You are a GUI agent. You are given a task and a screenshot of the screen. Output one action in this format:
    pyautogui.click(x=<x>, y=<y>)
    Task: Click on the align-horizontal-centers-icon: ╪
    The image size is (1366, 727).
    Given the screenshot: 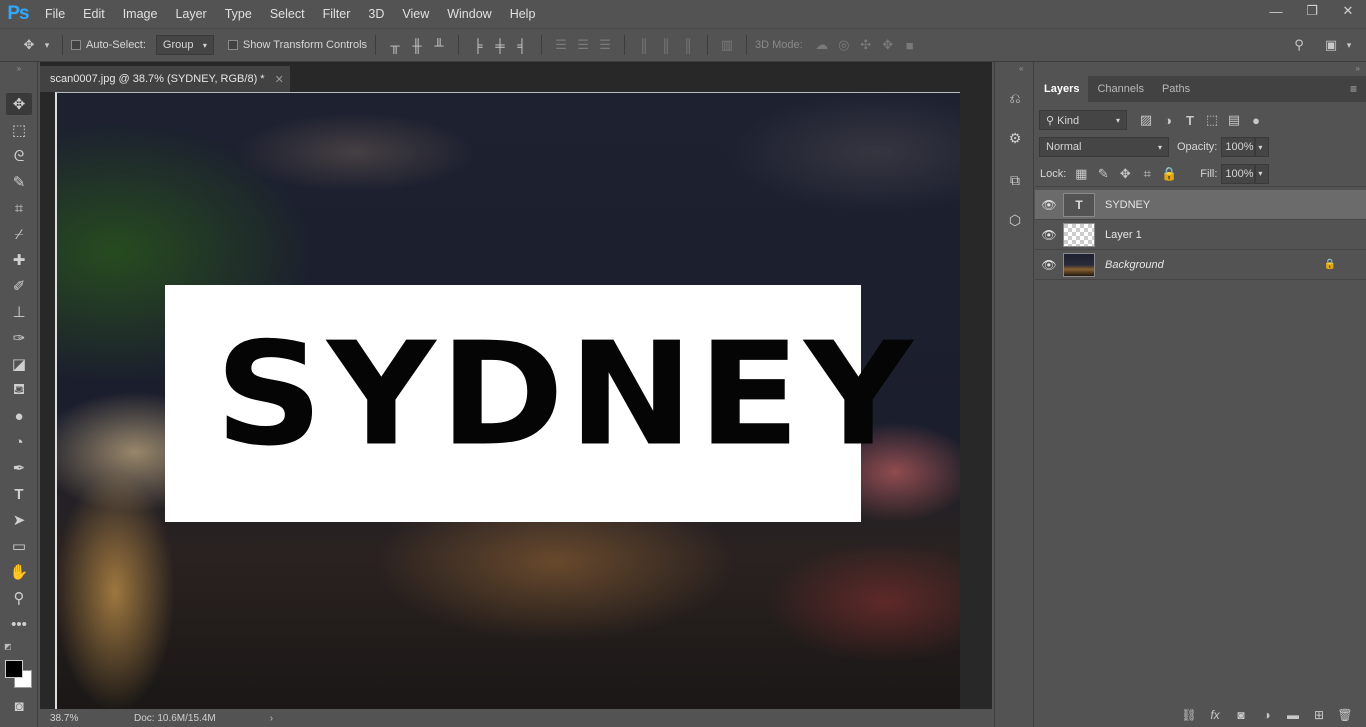 What is the action you would take?
    pyautogui.click(x=500, y=45)
    